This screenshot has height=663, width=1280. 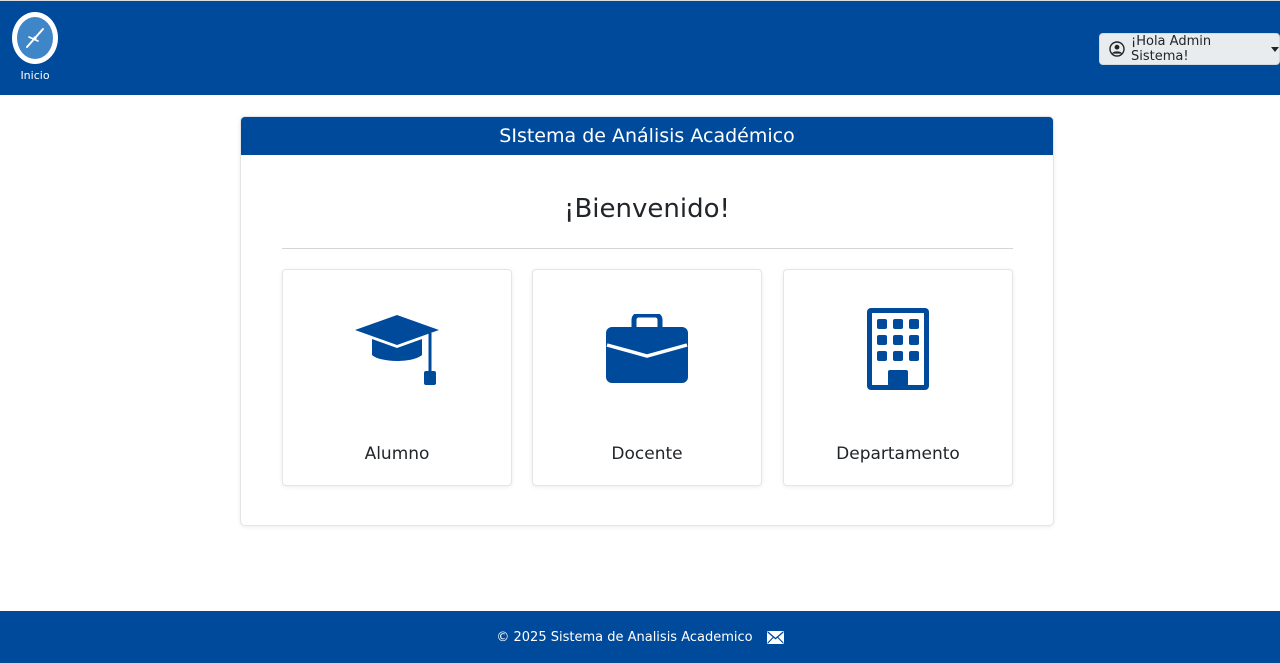 I want to click on home-link: Inicio, so click(x=35, y=47).